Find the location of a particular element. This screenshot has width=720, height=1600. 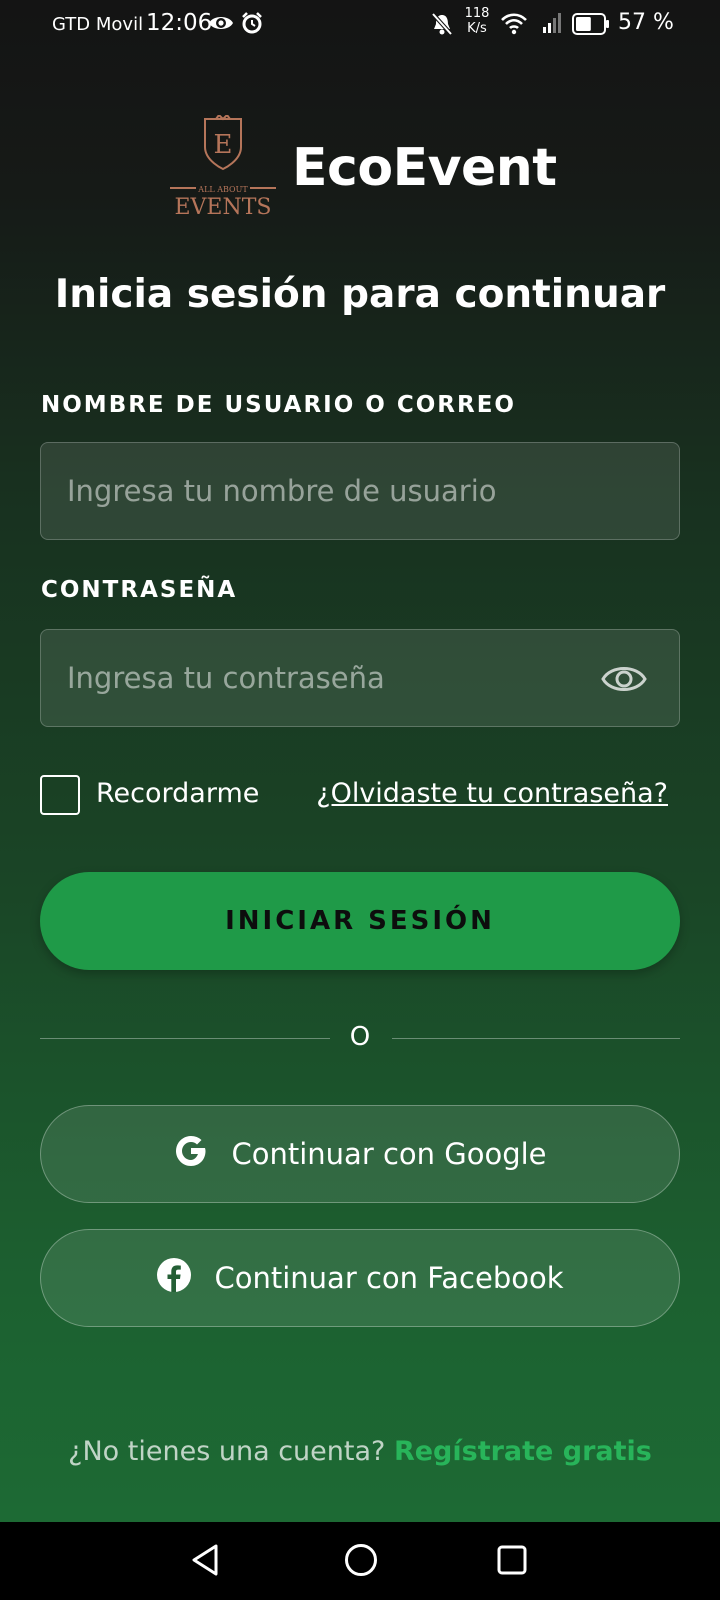

facebook-icon is located at coordinates (185, 1278).